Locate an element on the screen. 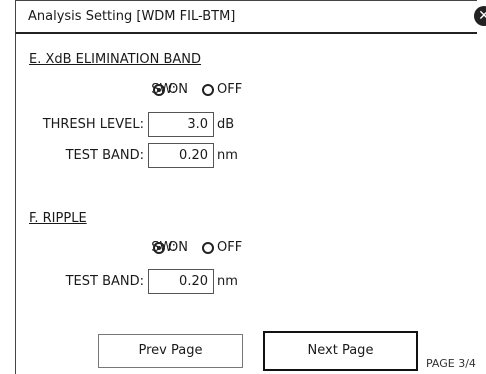  section-e-test-band-label: TEST BAND: is located at coordinates (104, 155).